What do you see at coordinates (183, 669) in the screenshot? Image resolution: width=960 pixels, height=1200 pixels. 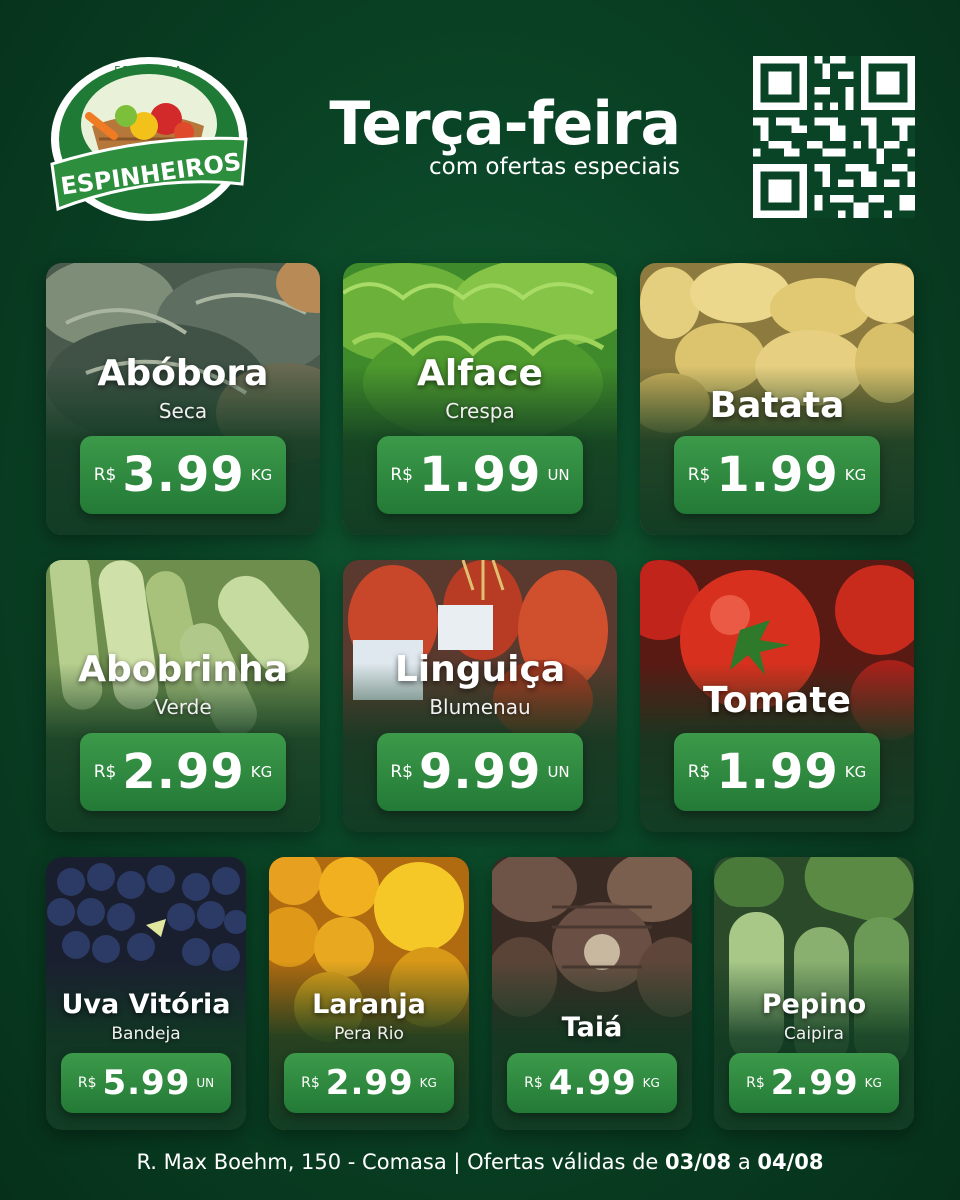 I see `product-name: Abobrinha` at bounding box center [183, 669].